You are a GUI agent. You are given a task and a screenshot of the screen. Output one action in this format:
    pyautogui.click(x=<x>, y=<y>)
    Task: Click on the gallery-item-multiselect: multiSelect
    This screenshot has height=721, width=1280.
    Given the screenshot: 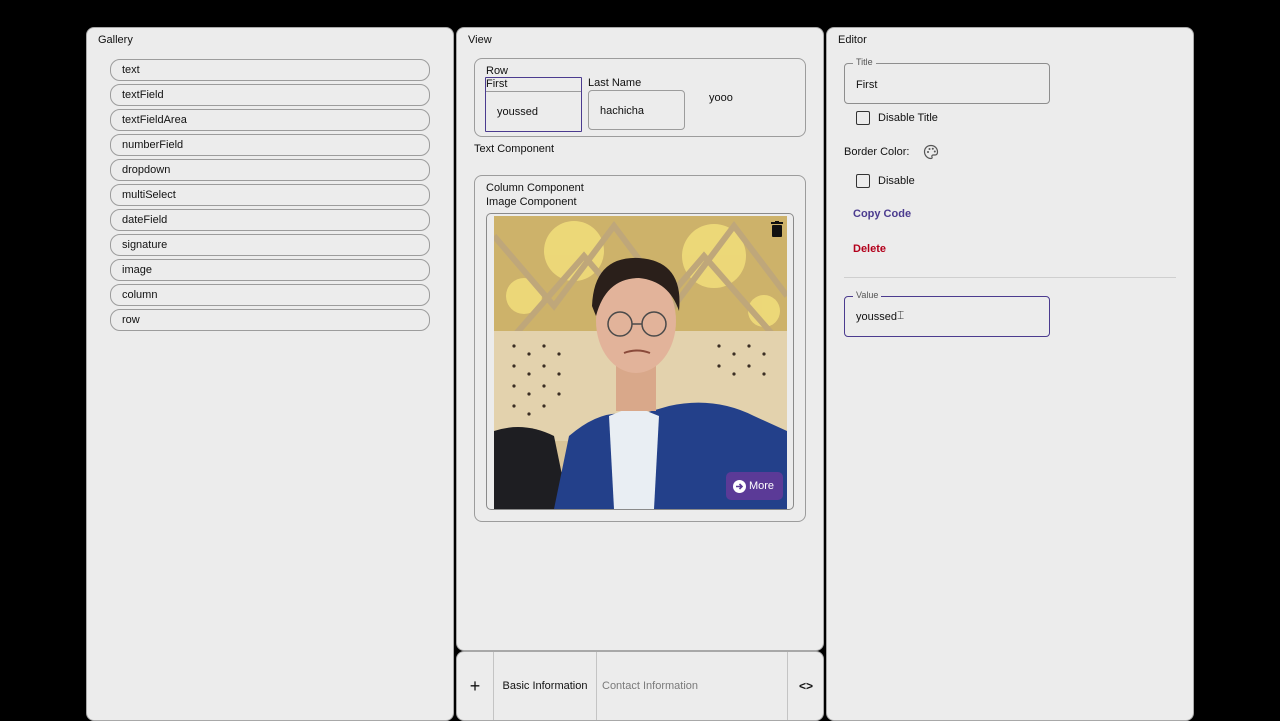 What is the action you would take?
    pyautogui.click(x=270, y=195)
    